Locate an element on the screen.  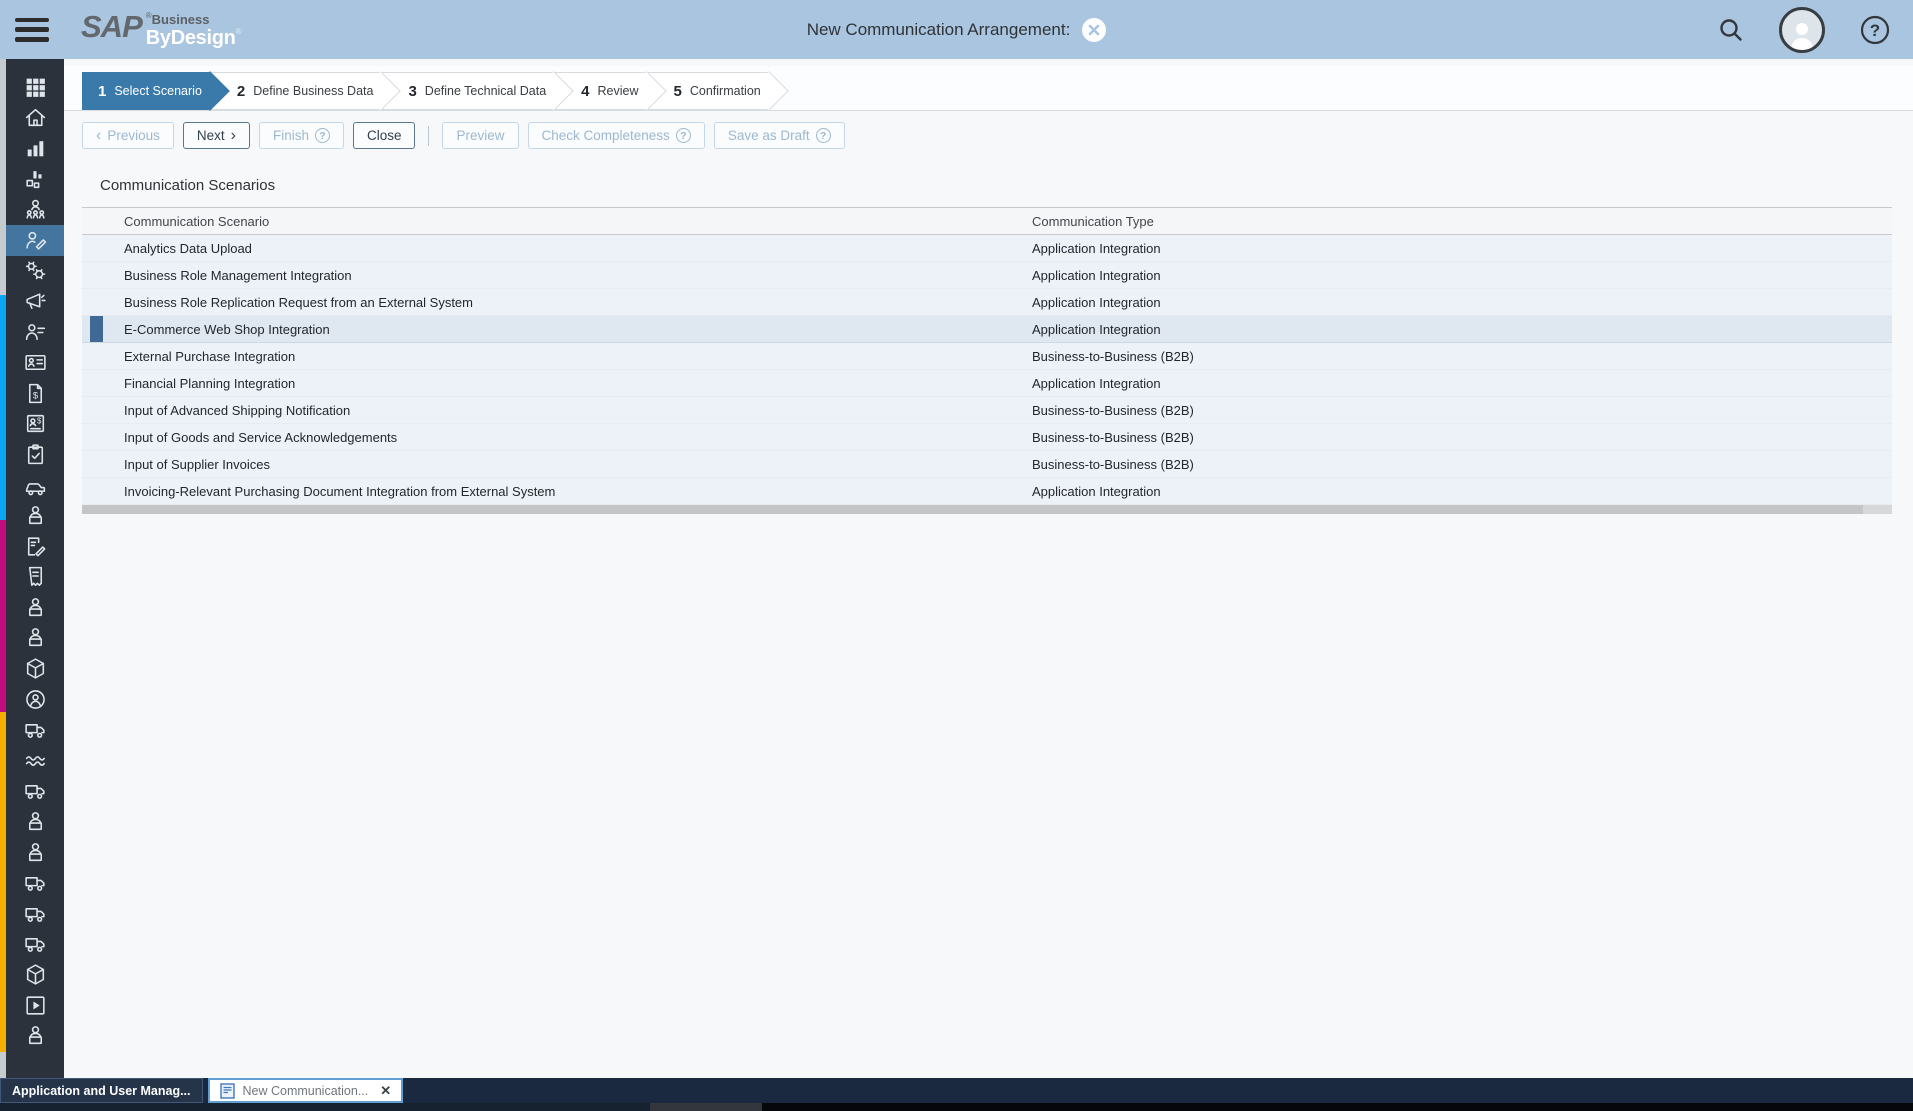
user-avatar is located at coordinates (1802, 29).